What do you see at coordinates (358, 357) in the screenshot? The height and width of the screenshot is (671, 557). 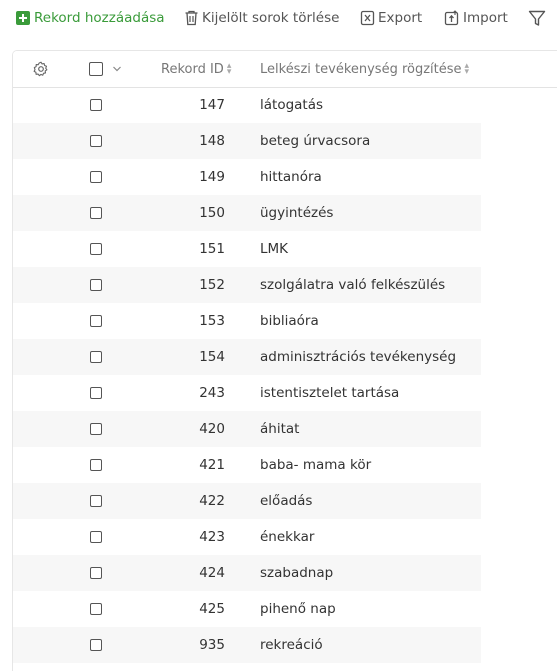 I see `activity-name-cell: adminisztrációs tevékenység` at bounding box center [358, 357].